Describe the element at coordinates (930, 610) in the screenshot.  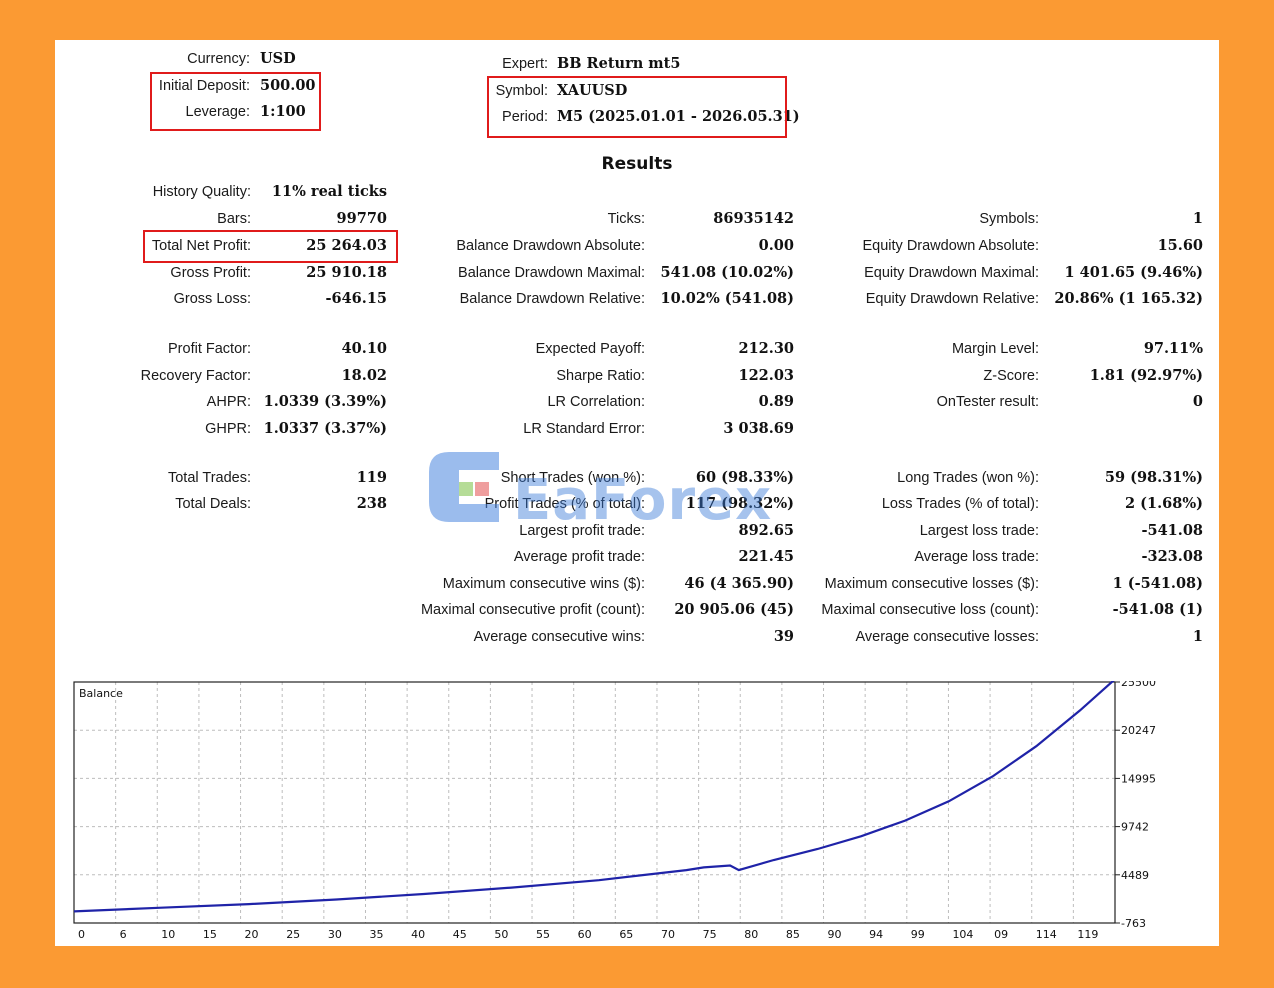
I see `maximal-consecutive-loss-label: Maximal consecutive loss (count):` at that location.